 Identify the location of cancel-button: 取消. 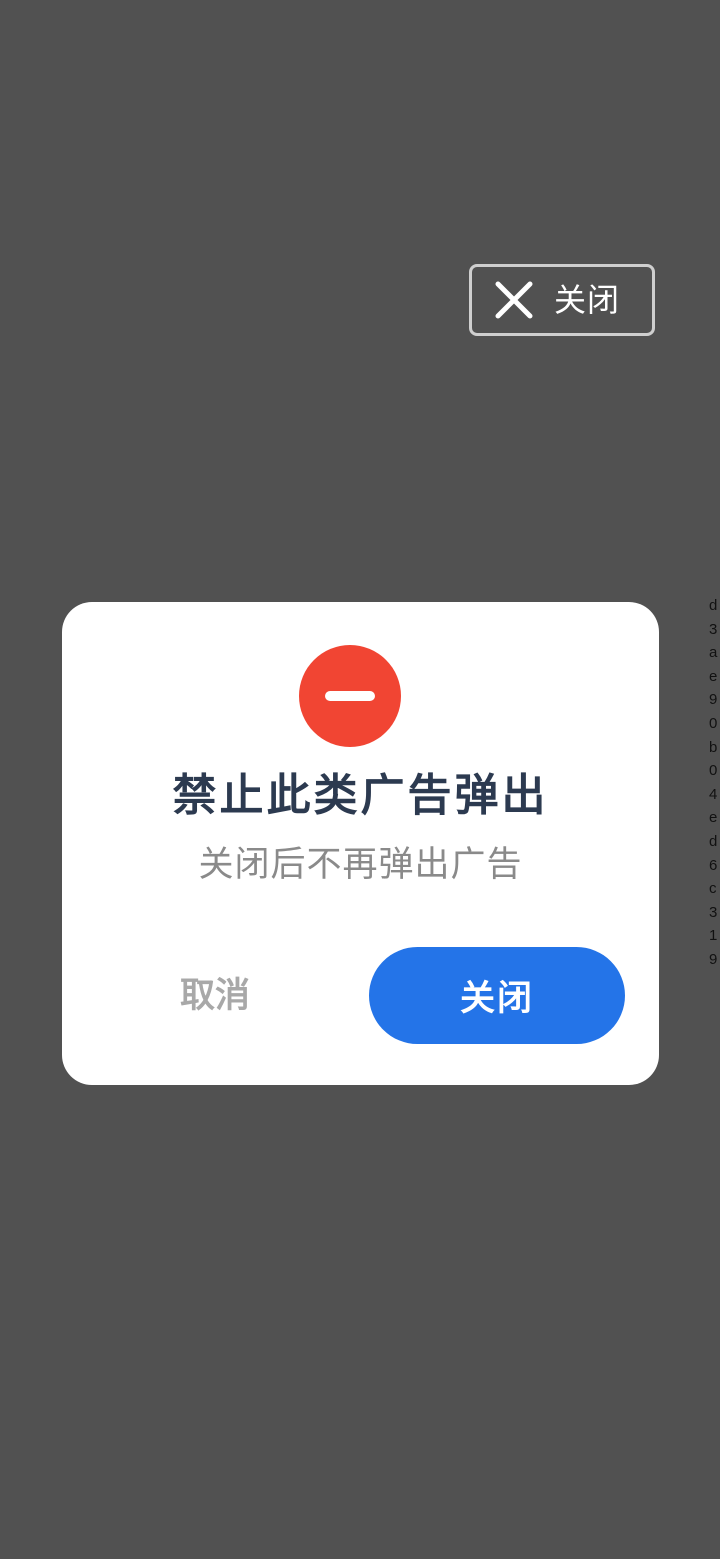
(215, 992).